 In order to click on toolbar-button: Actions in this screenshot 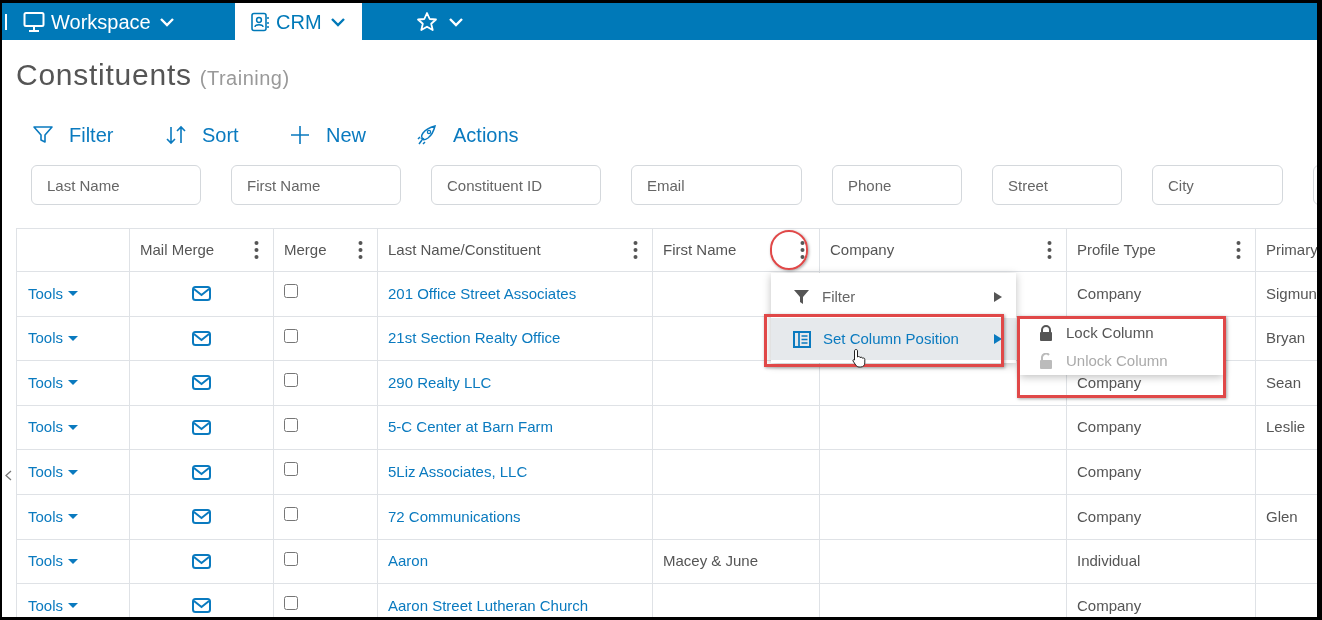, I will do `click(467, 135)`.